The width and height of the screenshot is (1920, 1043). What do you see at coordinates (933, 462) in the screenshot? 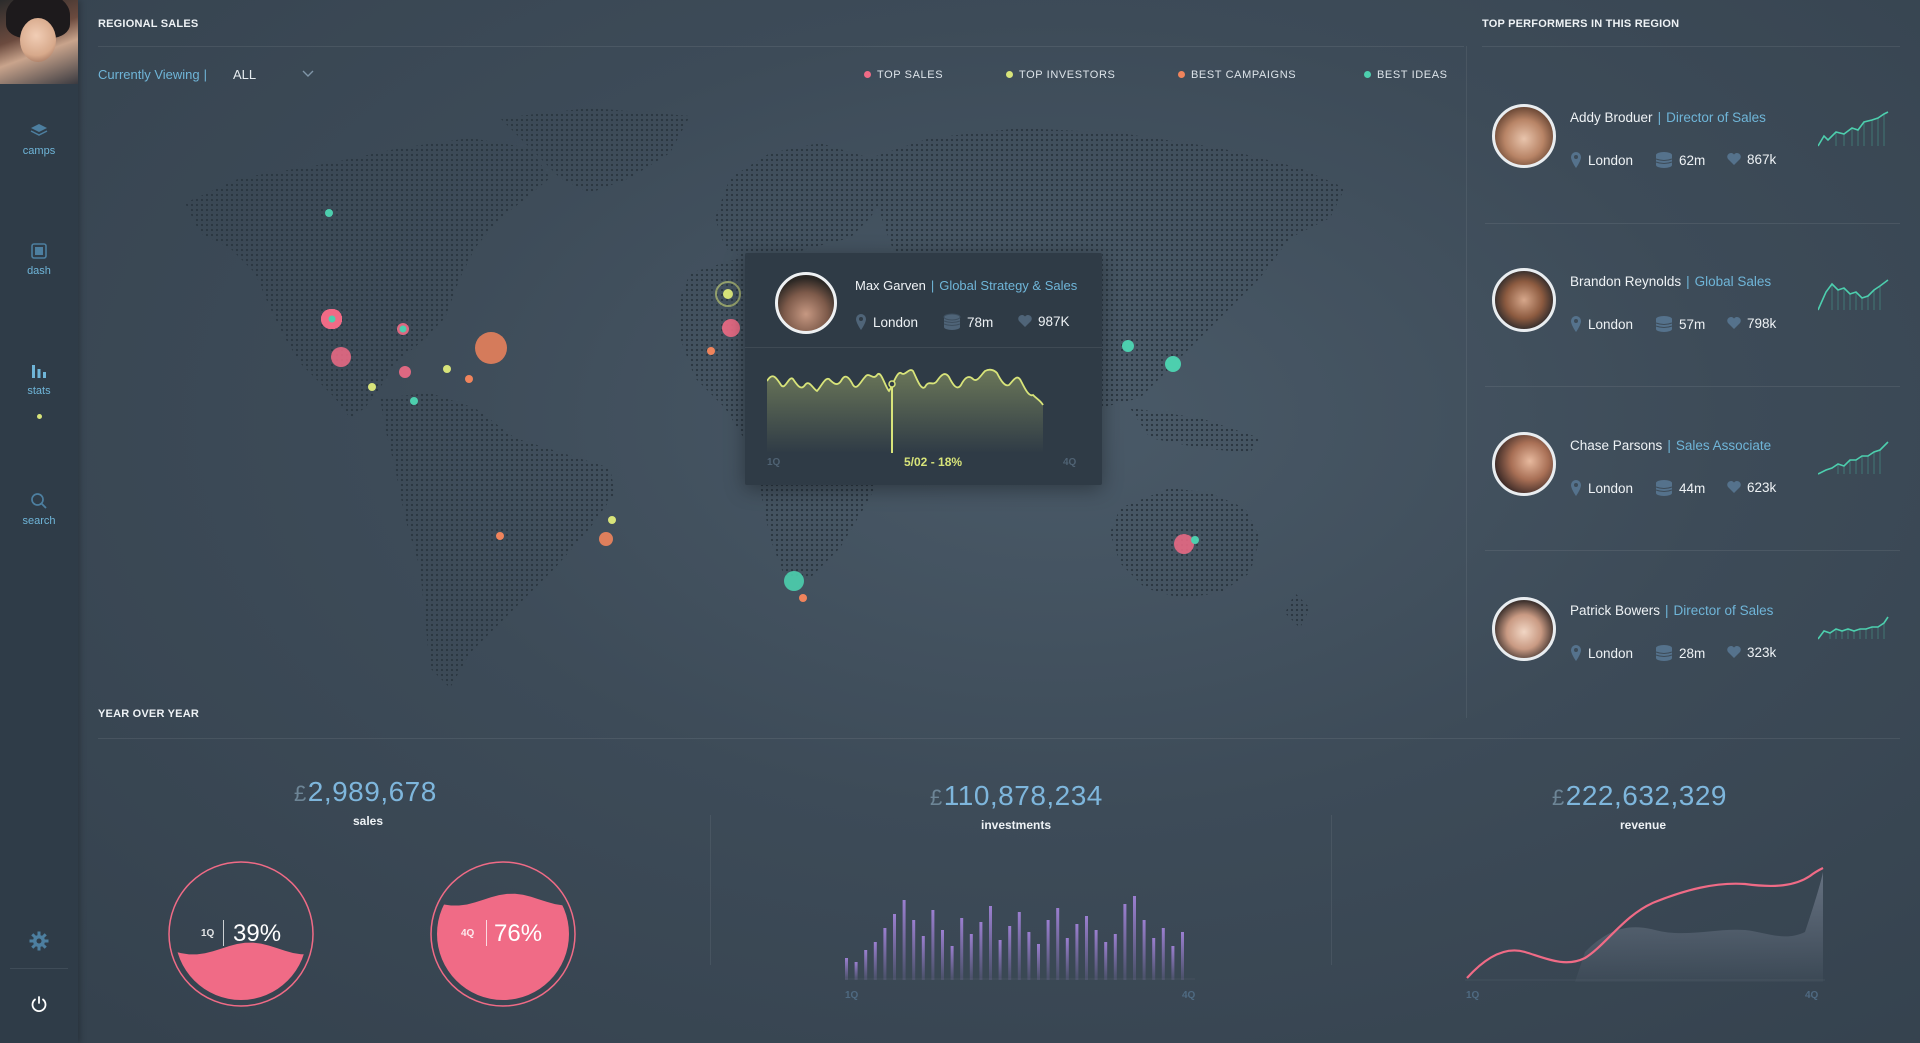
I see `popup-marker-label: 5/02 - 18%` at bounding box center [933, 462].